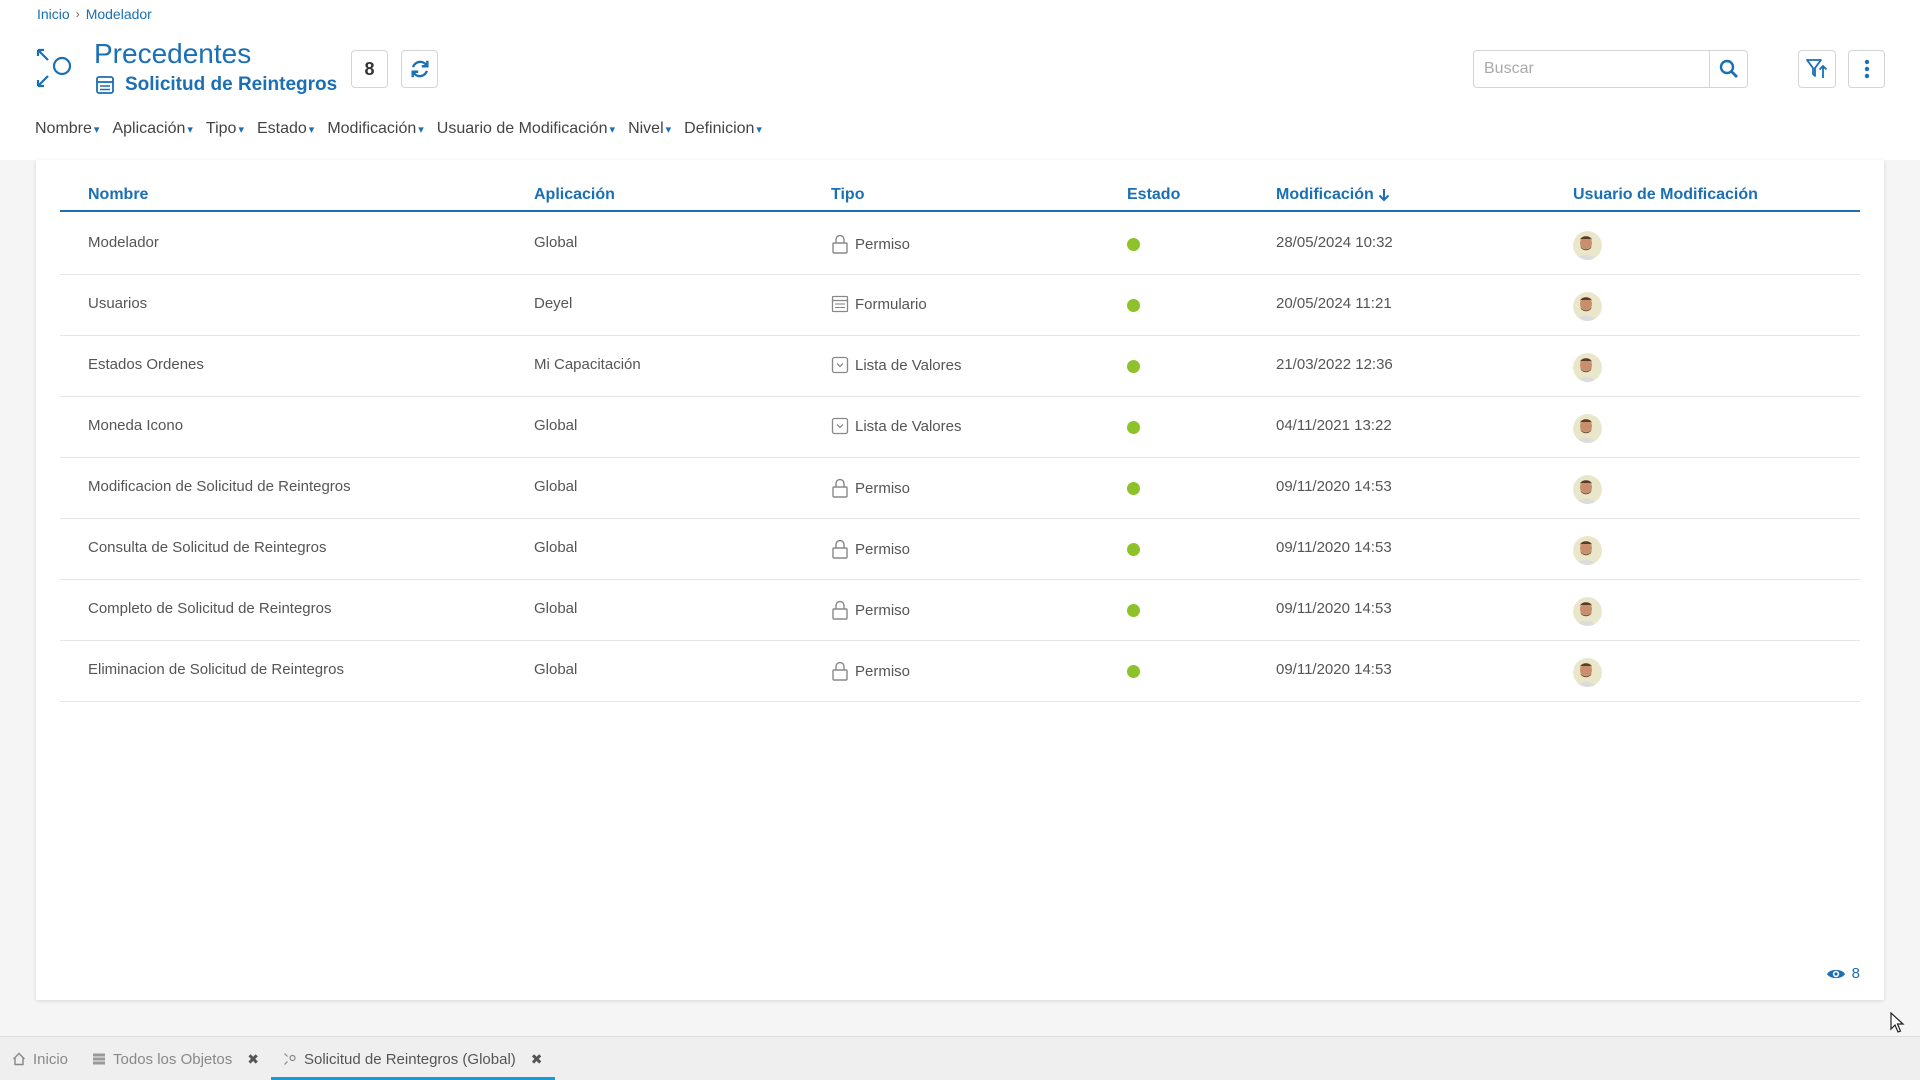 The image size is (1920, 1080). I want to click on cell-modificacion: 04/11/2021 13:22, so click(1334, 425).